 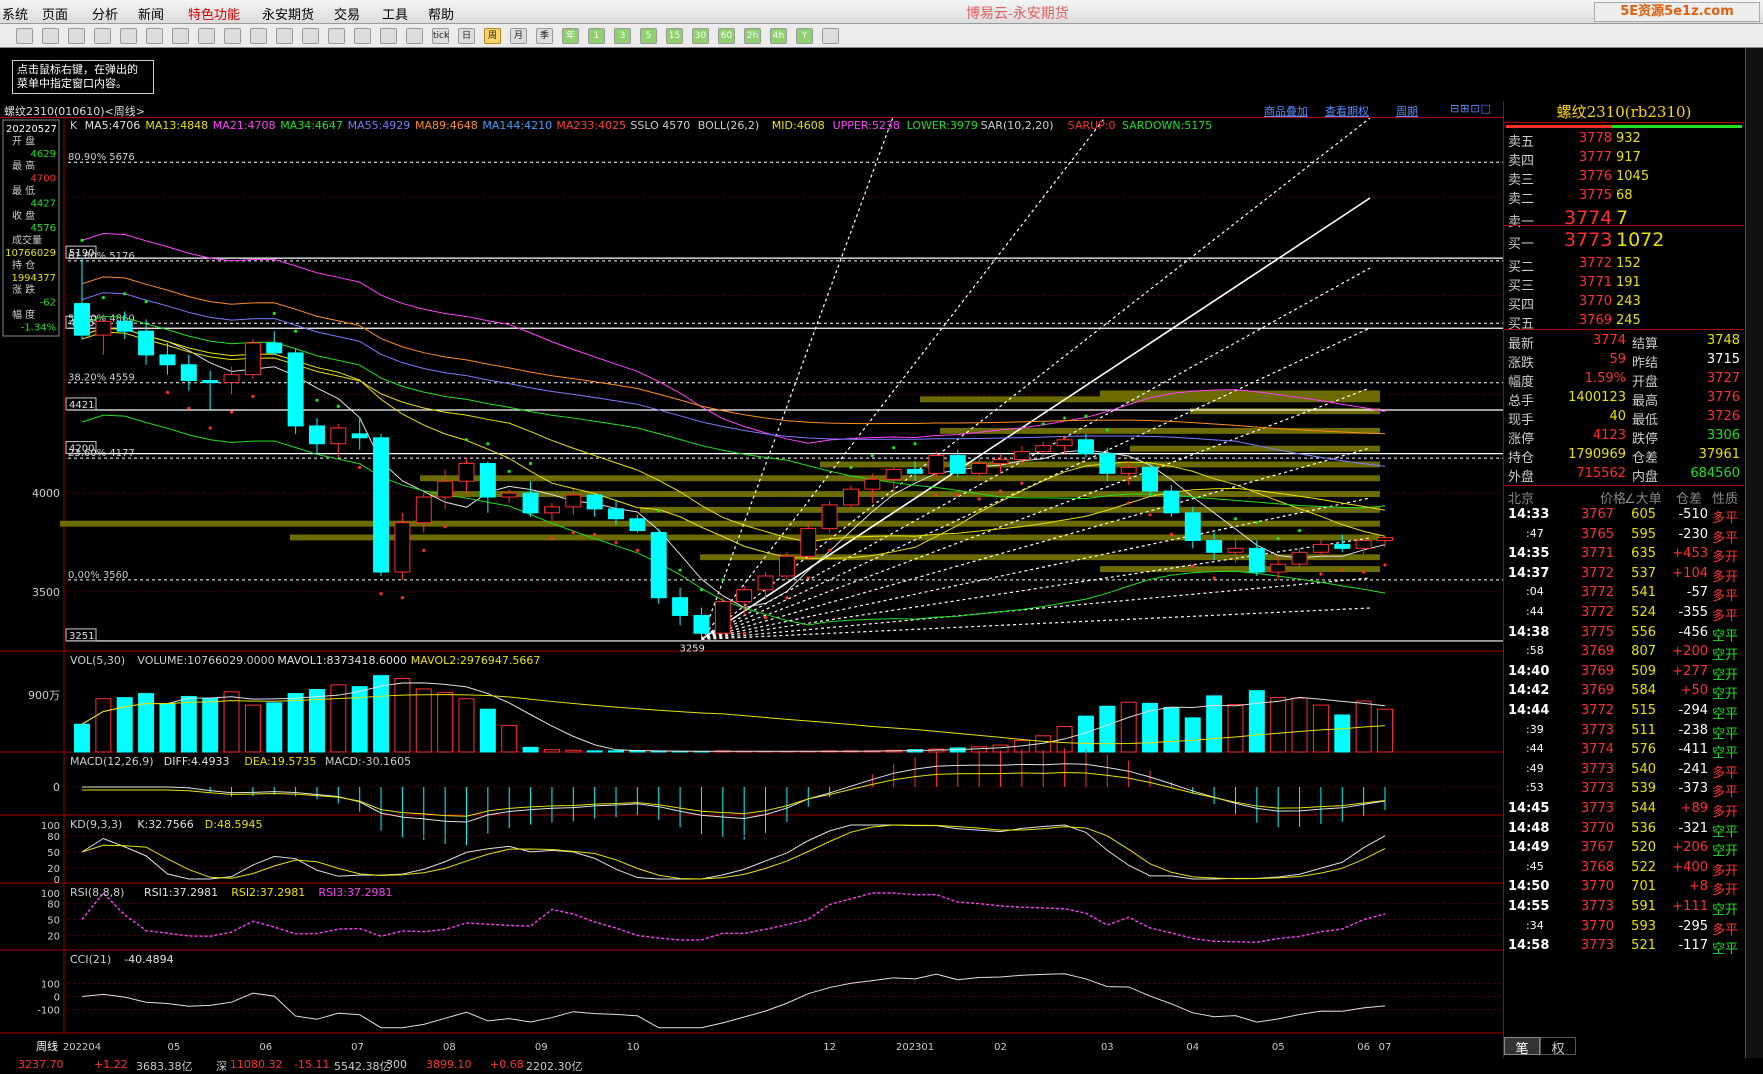 I want to click on menu-item: 页面, so click(x=55, y=13).